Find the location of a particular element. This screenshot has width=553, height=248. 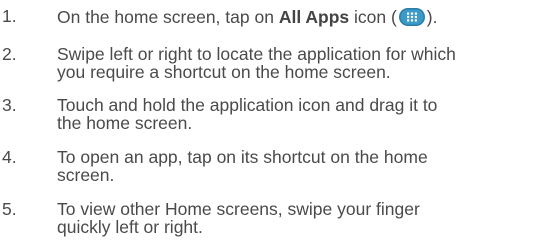

step-number: 2. is located at coordinates (9, 54).